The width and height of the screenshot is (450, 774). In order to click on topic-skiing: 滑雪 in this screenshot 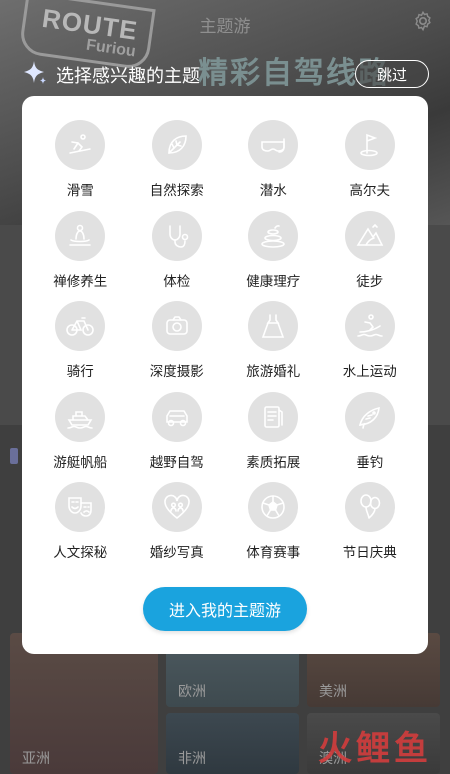, I will do `click(80, 165)`.